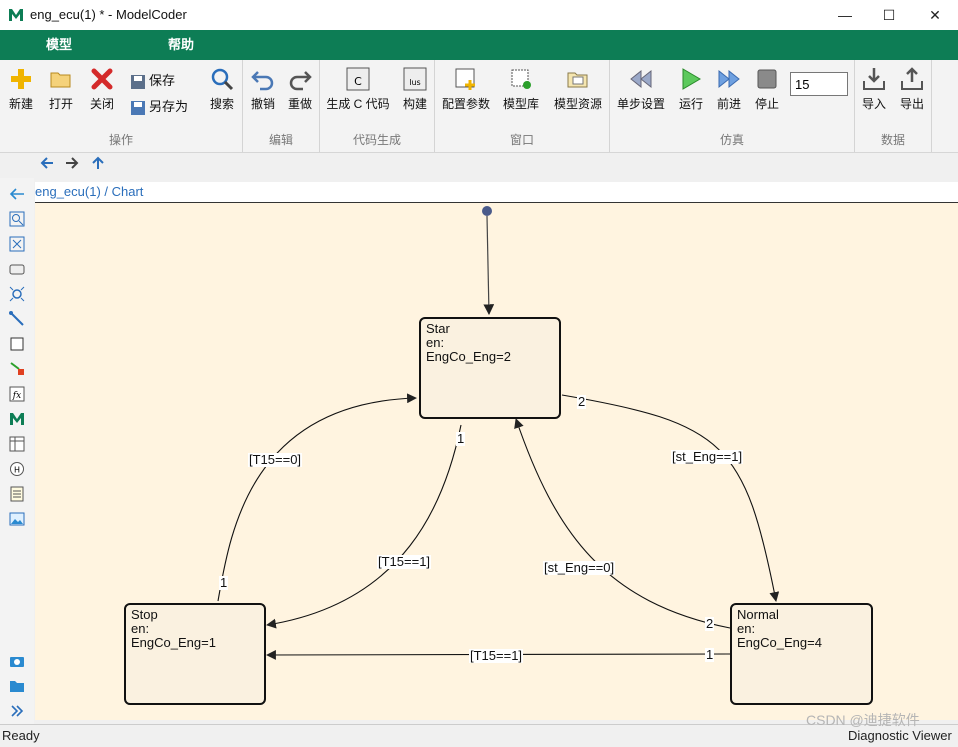  Describe the element at coordinates (17, 269) in the screenshot. I see `state-tool-icon` at that location.